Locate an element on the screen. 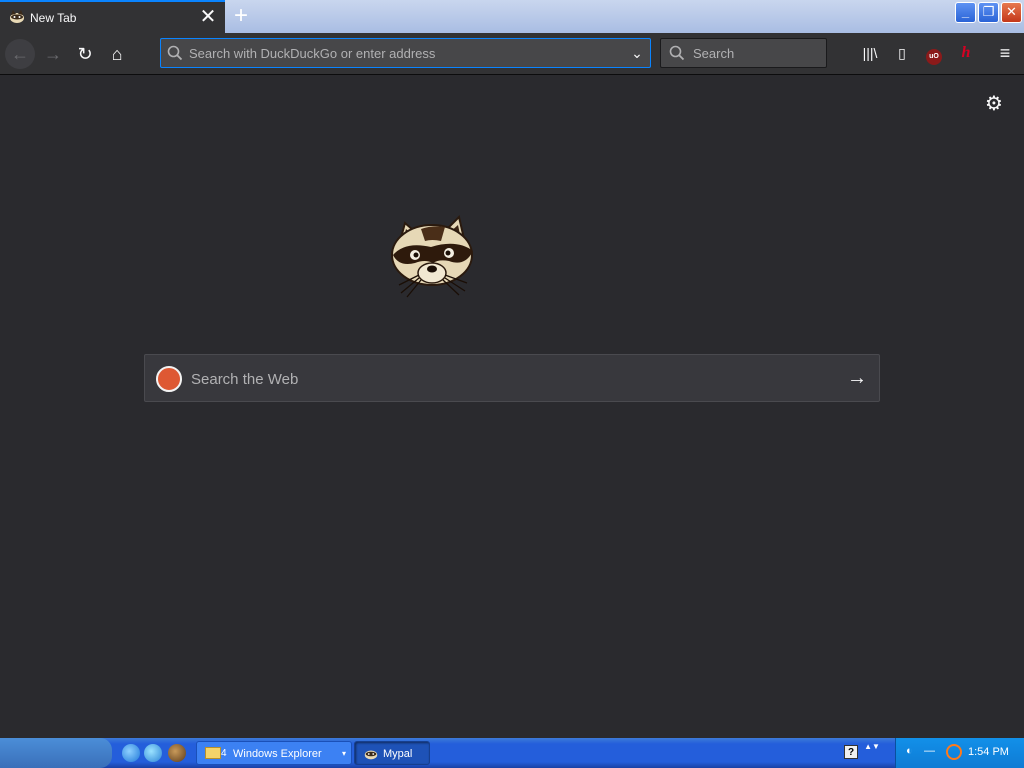  gear-icon: ⚙ is located at coordinates (994, 104).